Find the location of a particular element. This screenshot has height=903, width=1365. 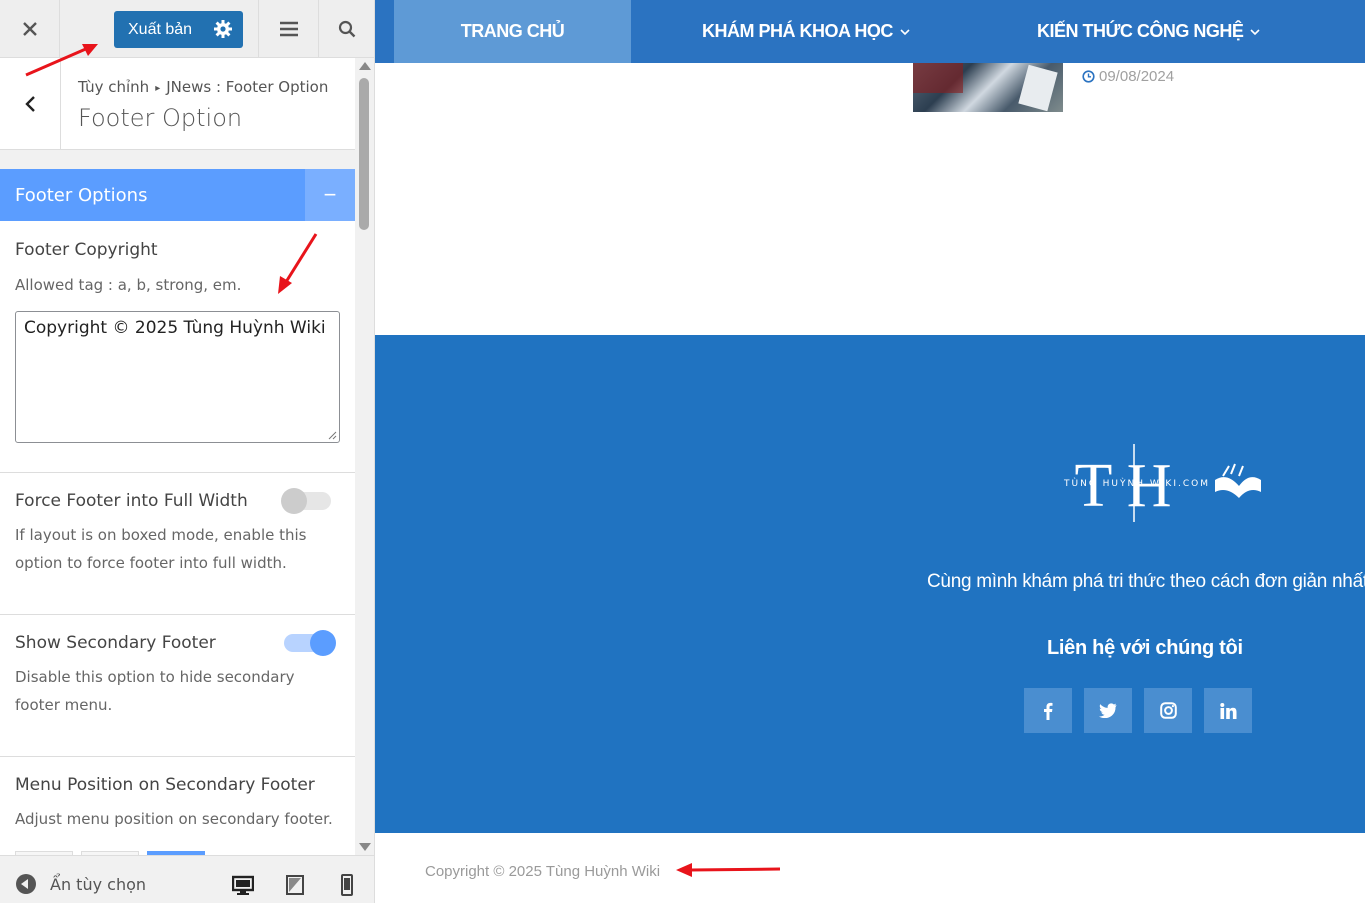

publish-button: Xuất bản is located at coordinates (178, 29).